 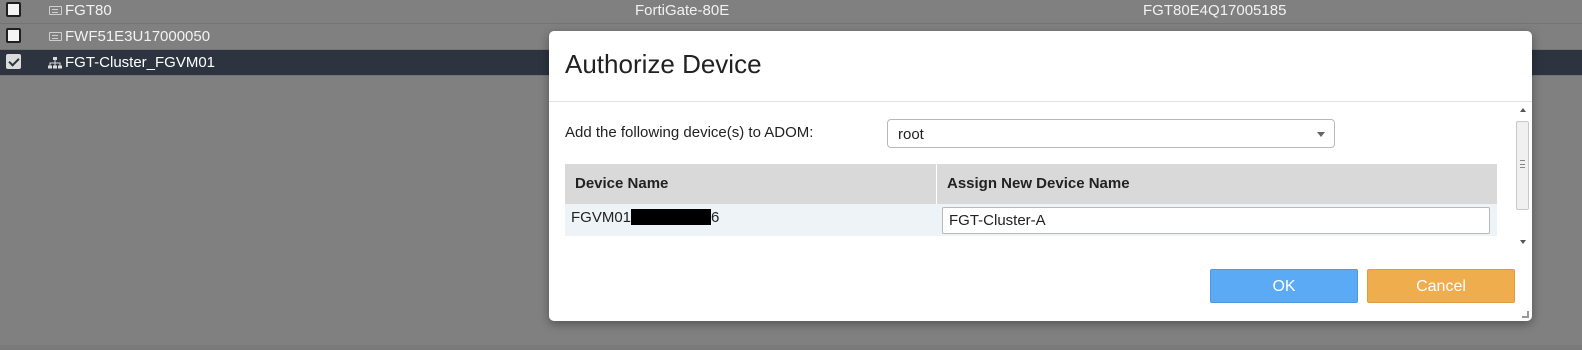 I want to click on table-row: FGT80 FortiGate-80E FGT80E4Q17005185, so click(x=791, y=12).